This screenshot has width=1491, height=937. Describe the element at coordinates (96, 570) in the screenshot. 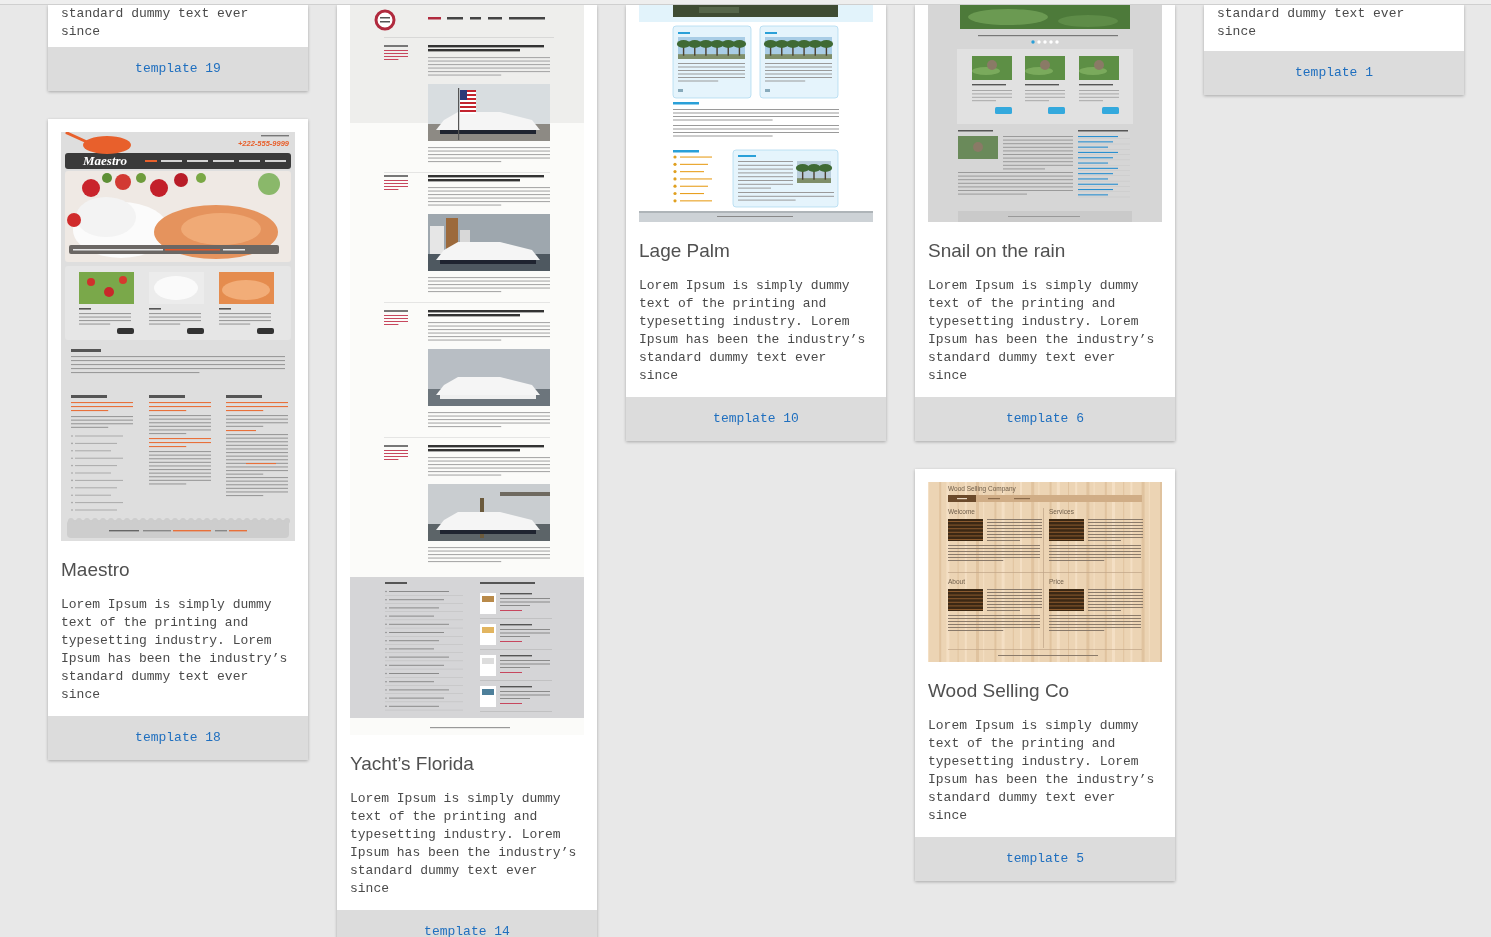

I see `card-title: Maestro` at that location.